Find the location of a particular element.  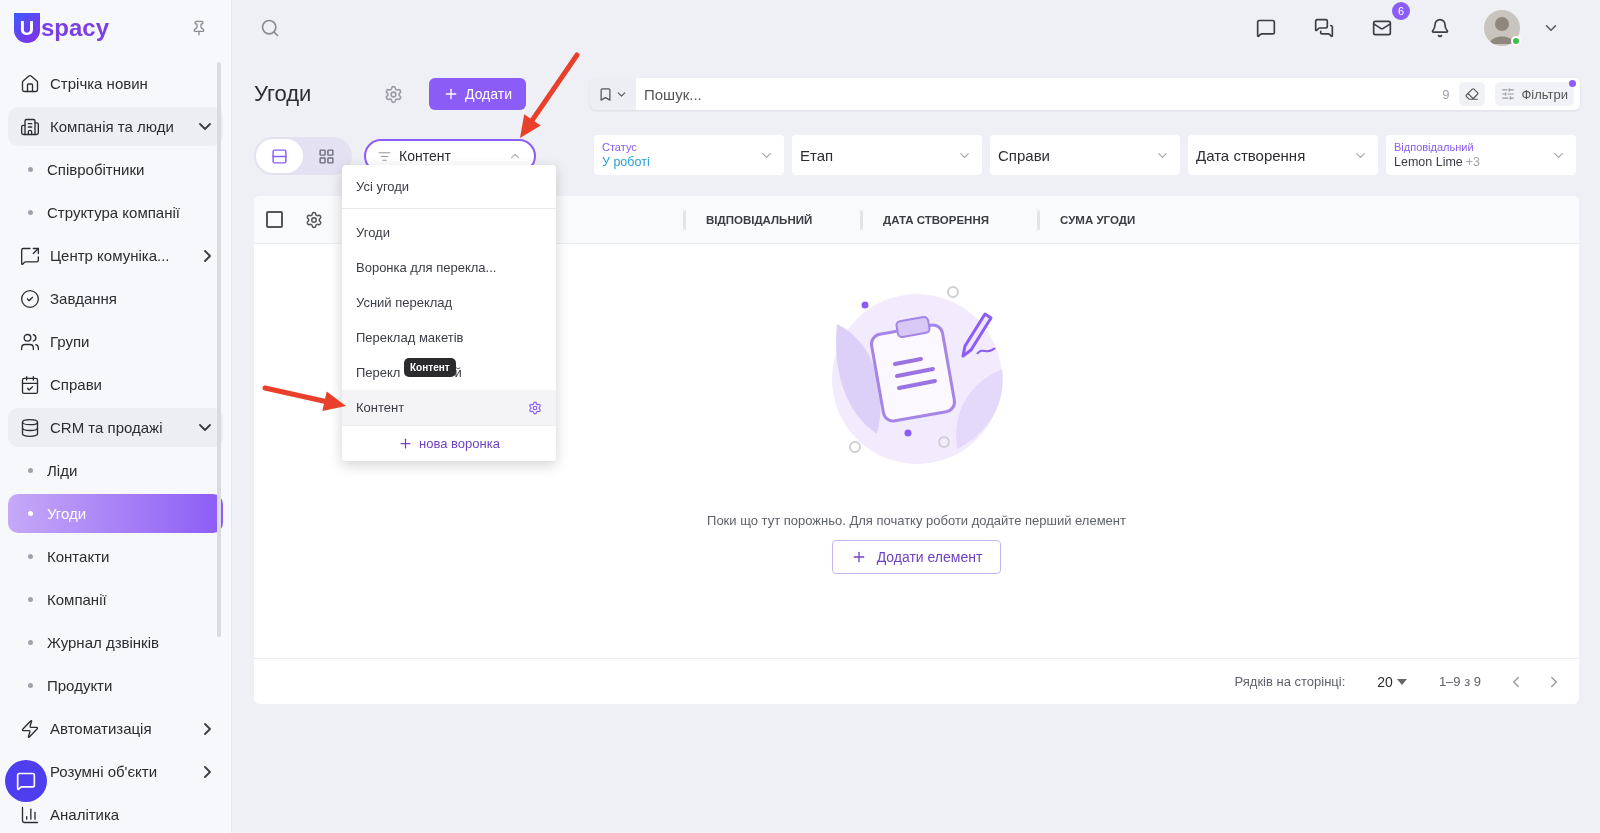

menu-item: Переклад макетів is located at coordinates (449, 337).